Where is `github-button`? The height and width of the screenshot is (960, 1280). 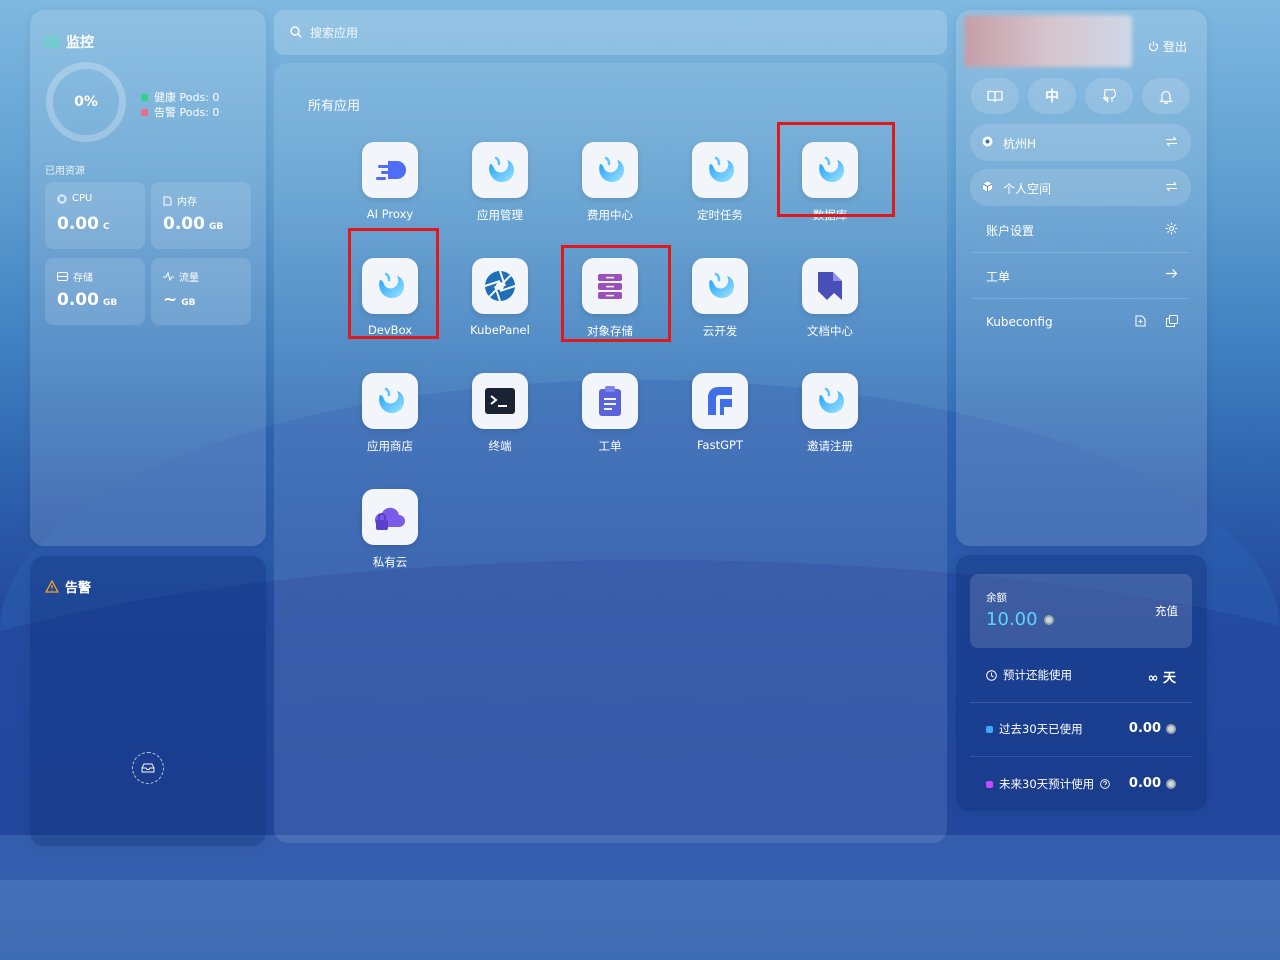 github-button is located at coordinates (1109, 96).